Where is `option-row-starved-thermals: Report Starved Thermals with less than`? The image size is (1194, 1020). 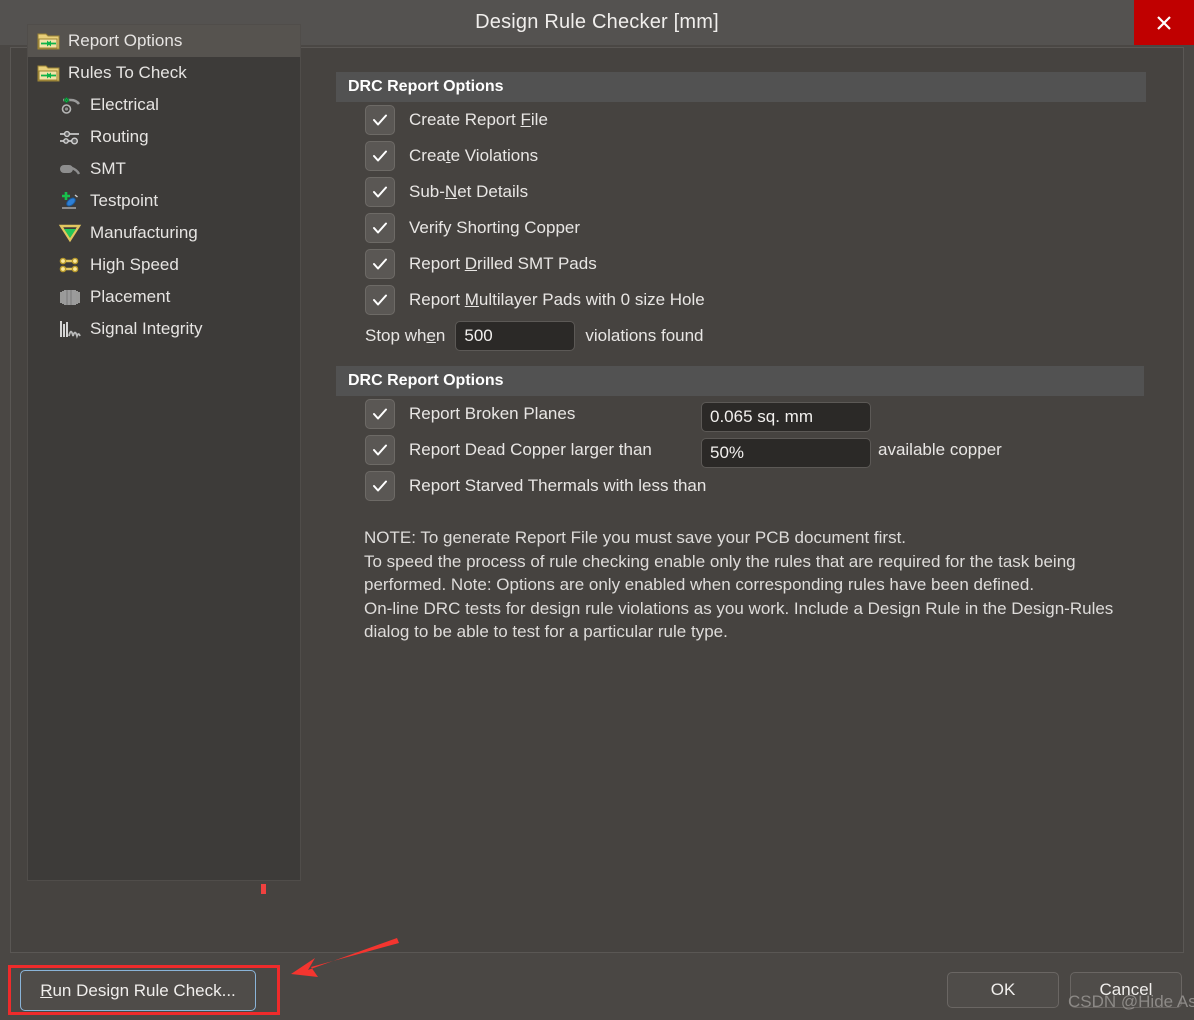
option-row-starved-thermals: Report Starved Thermals with less than is located at coordinates (741, 486).